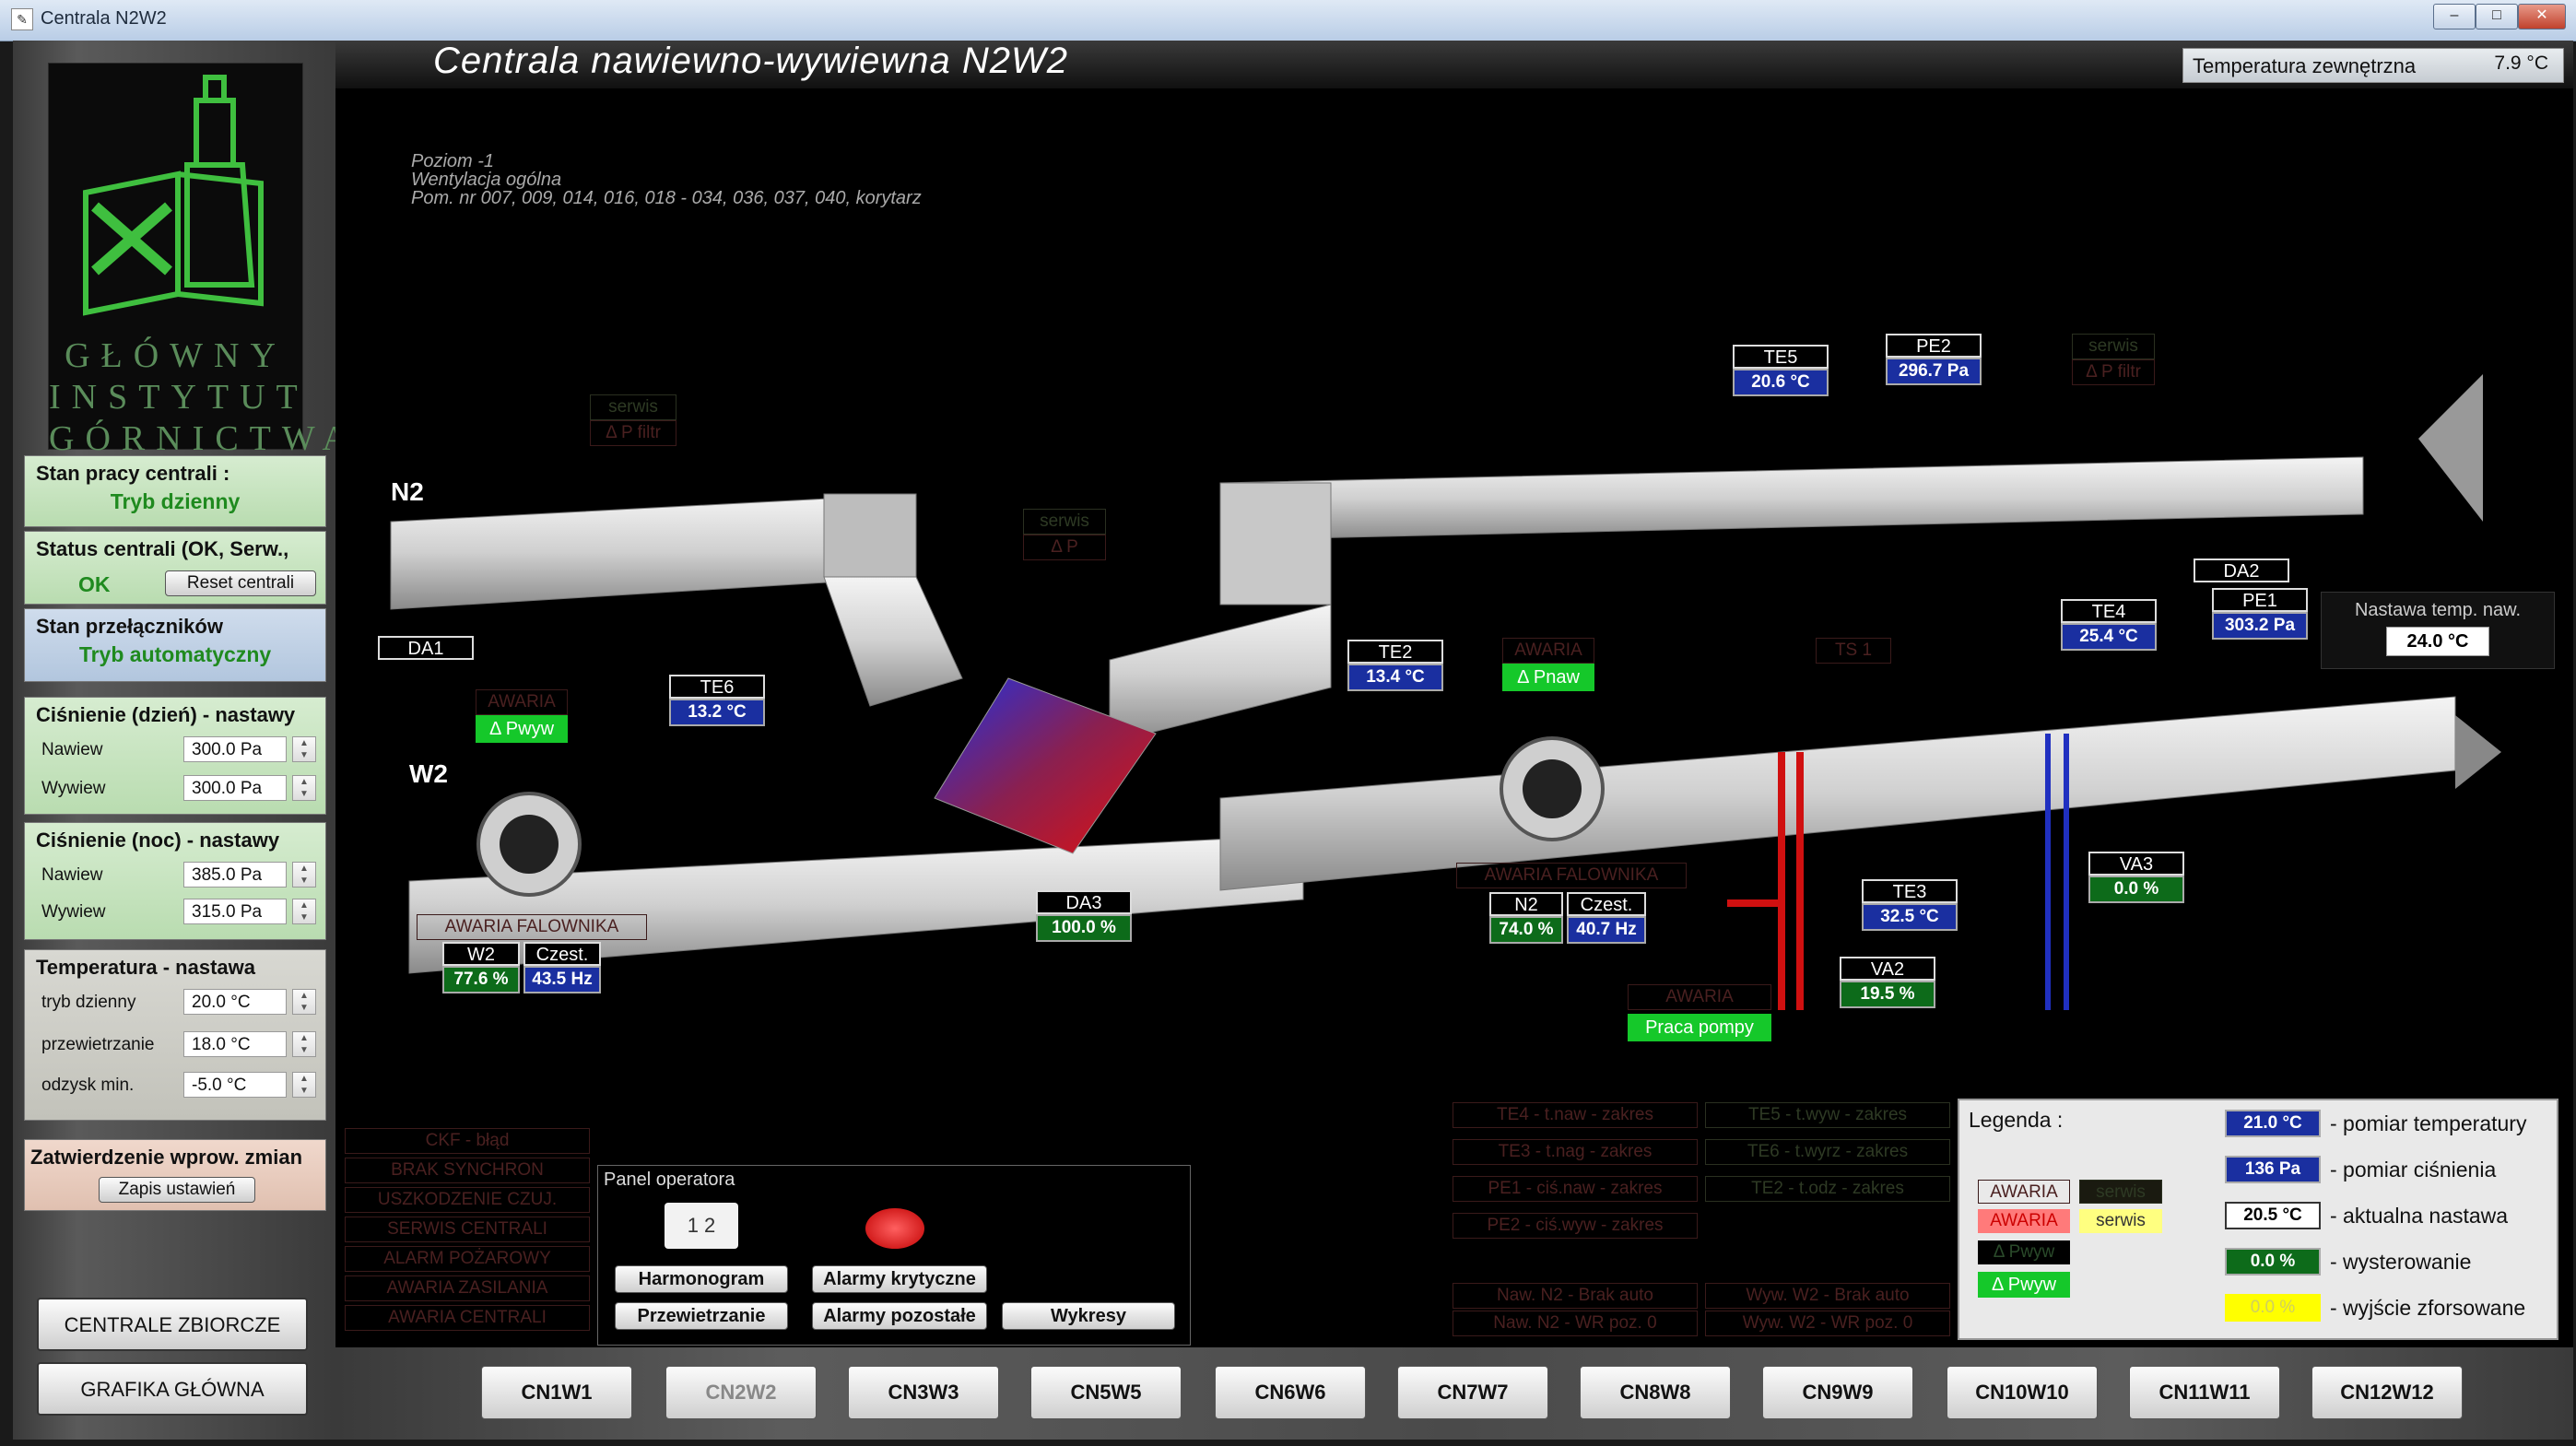  Describe the element at coordinates (467, 1200) in the screenshot. I see `alarm-item: USZKODZENIE CZUJ.` at that location.